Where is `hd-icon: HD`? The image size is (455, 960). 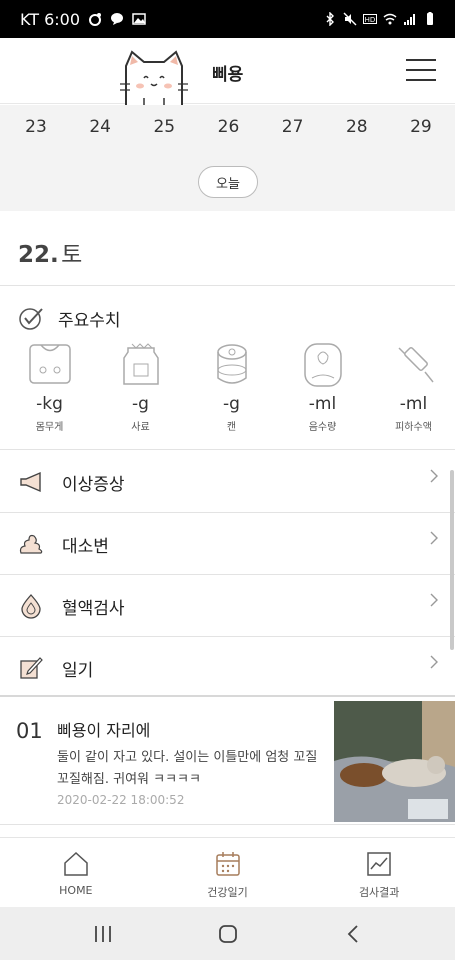
hd-icon: HD is located at coordinates (370, 19).